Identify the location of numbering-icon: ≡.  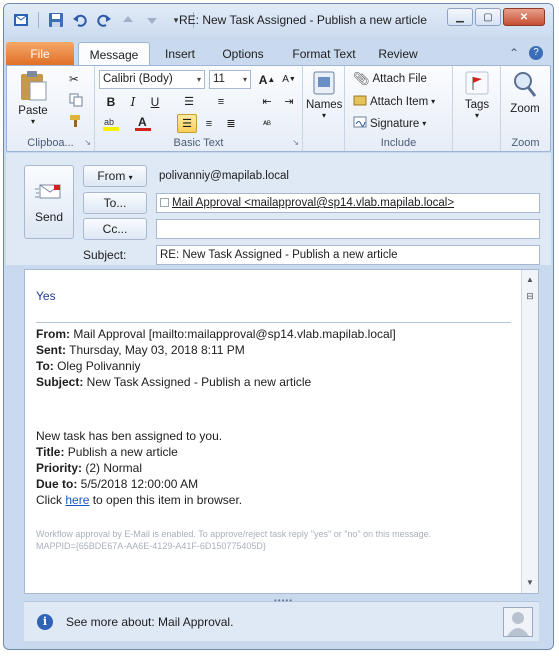
(221, 101).